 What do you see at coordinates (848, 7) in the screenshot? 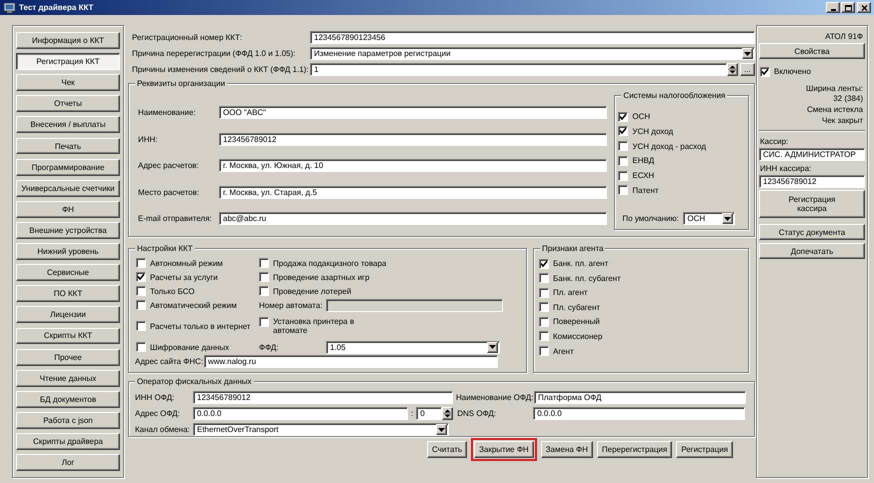
I see `maximize-button` at bounding box center [848, 7].